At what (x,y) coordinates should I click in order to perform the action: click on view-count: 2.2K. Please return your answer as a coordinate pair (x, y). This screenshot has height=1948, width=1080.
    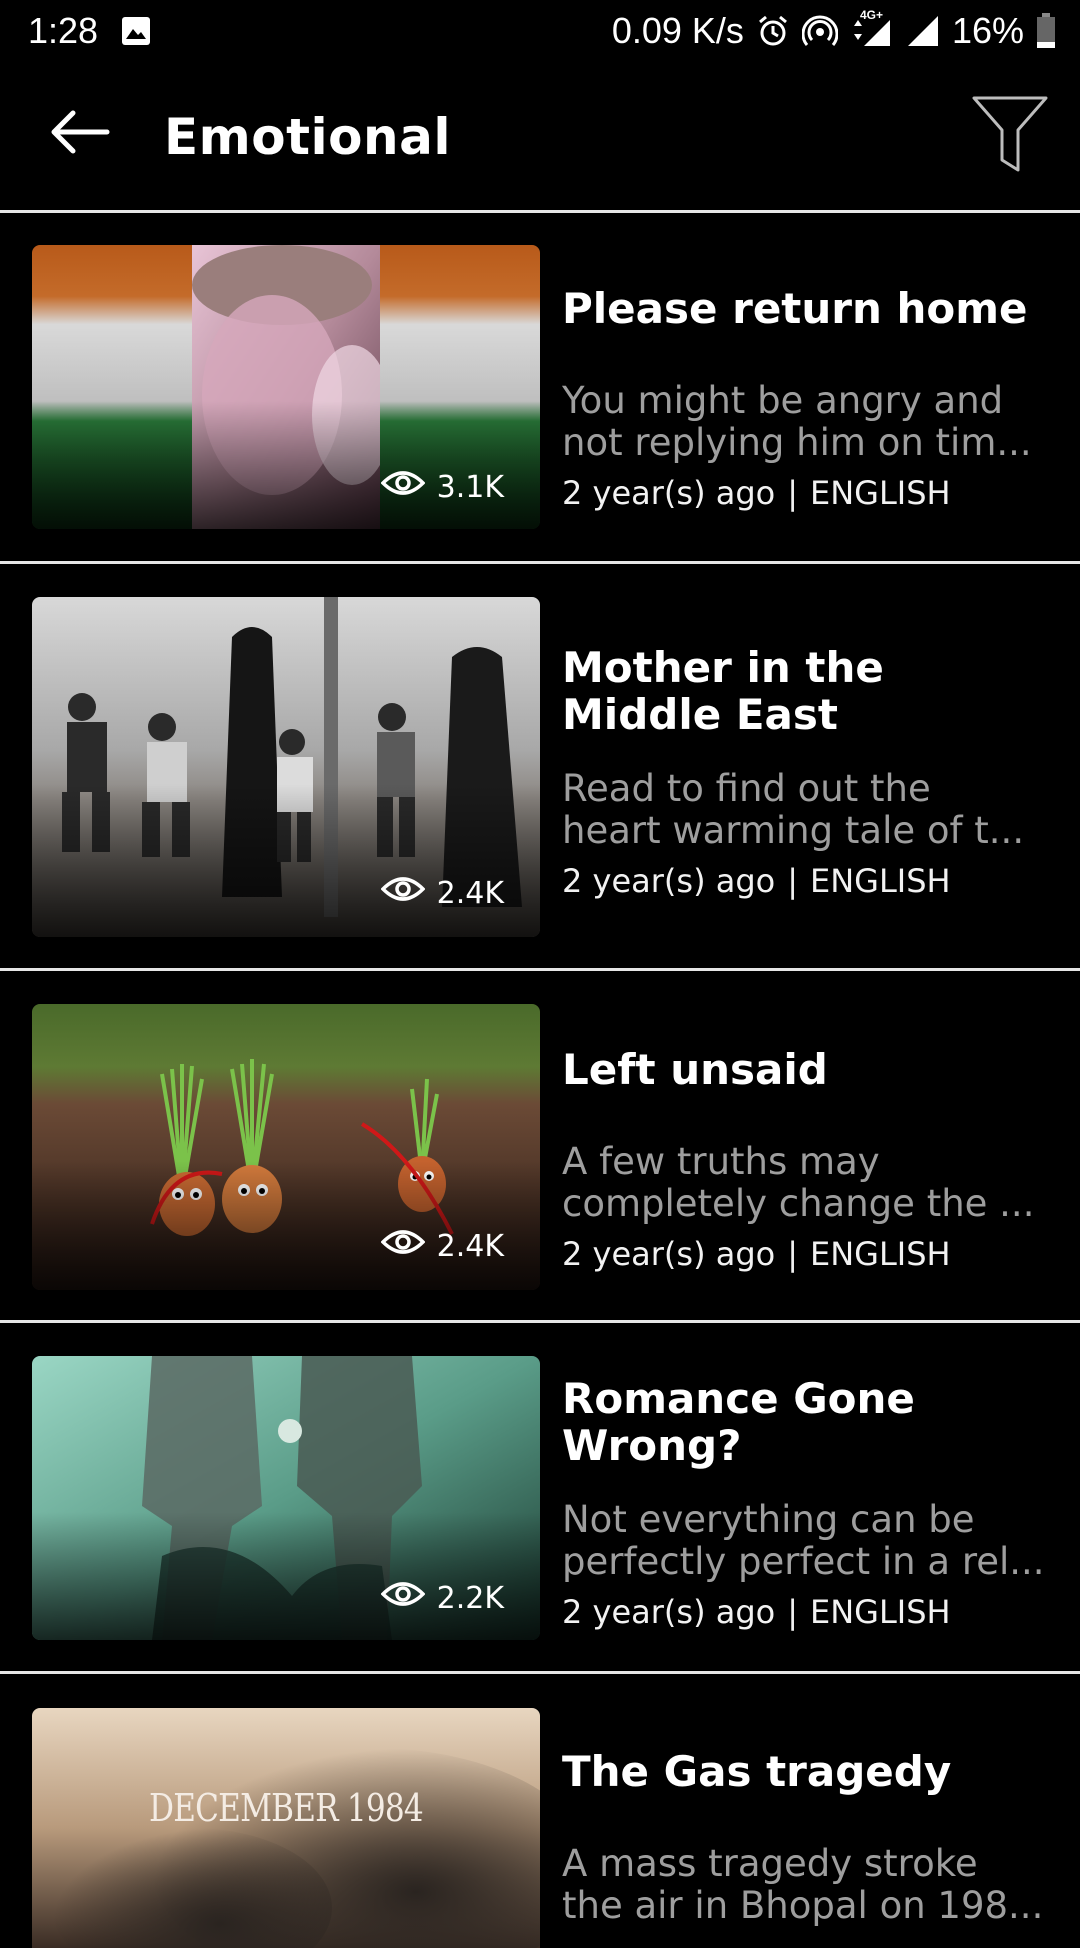
    Looking at the image, I should click on (442, 1598).